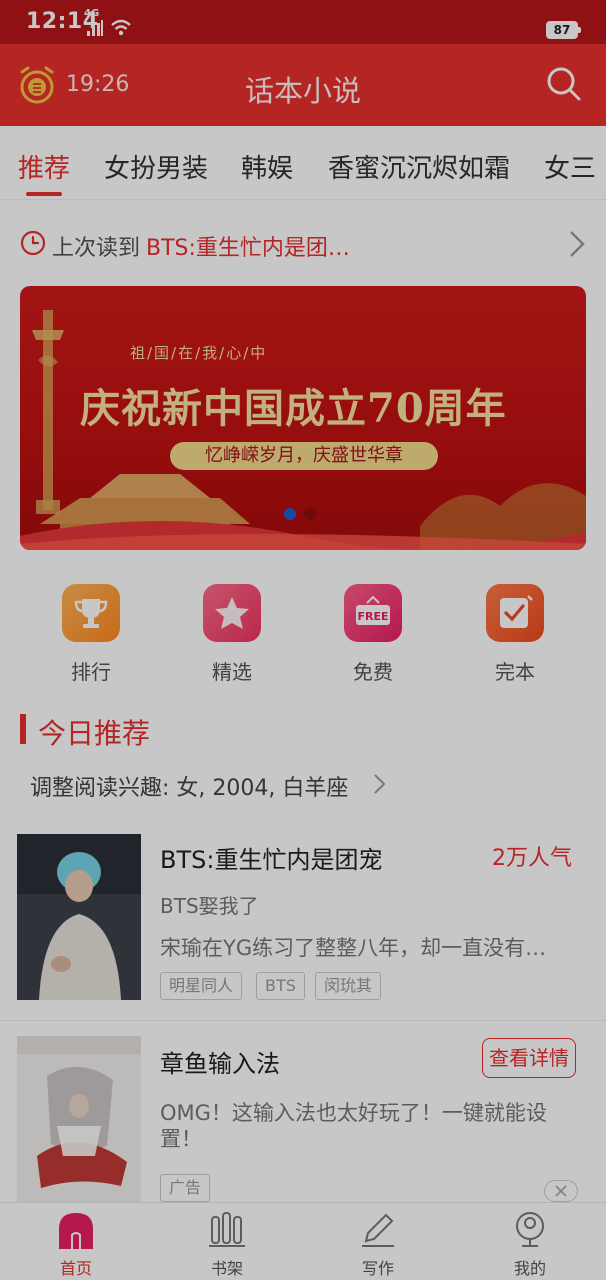  What do you see at coordinates (303, 22) in the screenshot?
I see `status-bar: 12:14 4G 87` at bounding box center [303, 22].